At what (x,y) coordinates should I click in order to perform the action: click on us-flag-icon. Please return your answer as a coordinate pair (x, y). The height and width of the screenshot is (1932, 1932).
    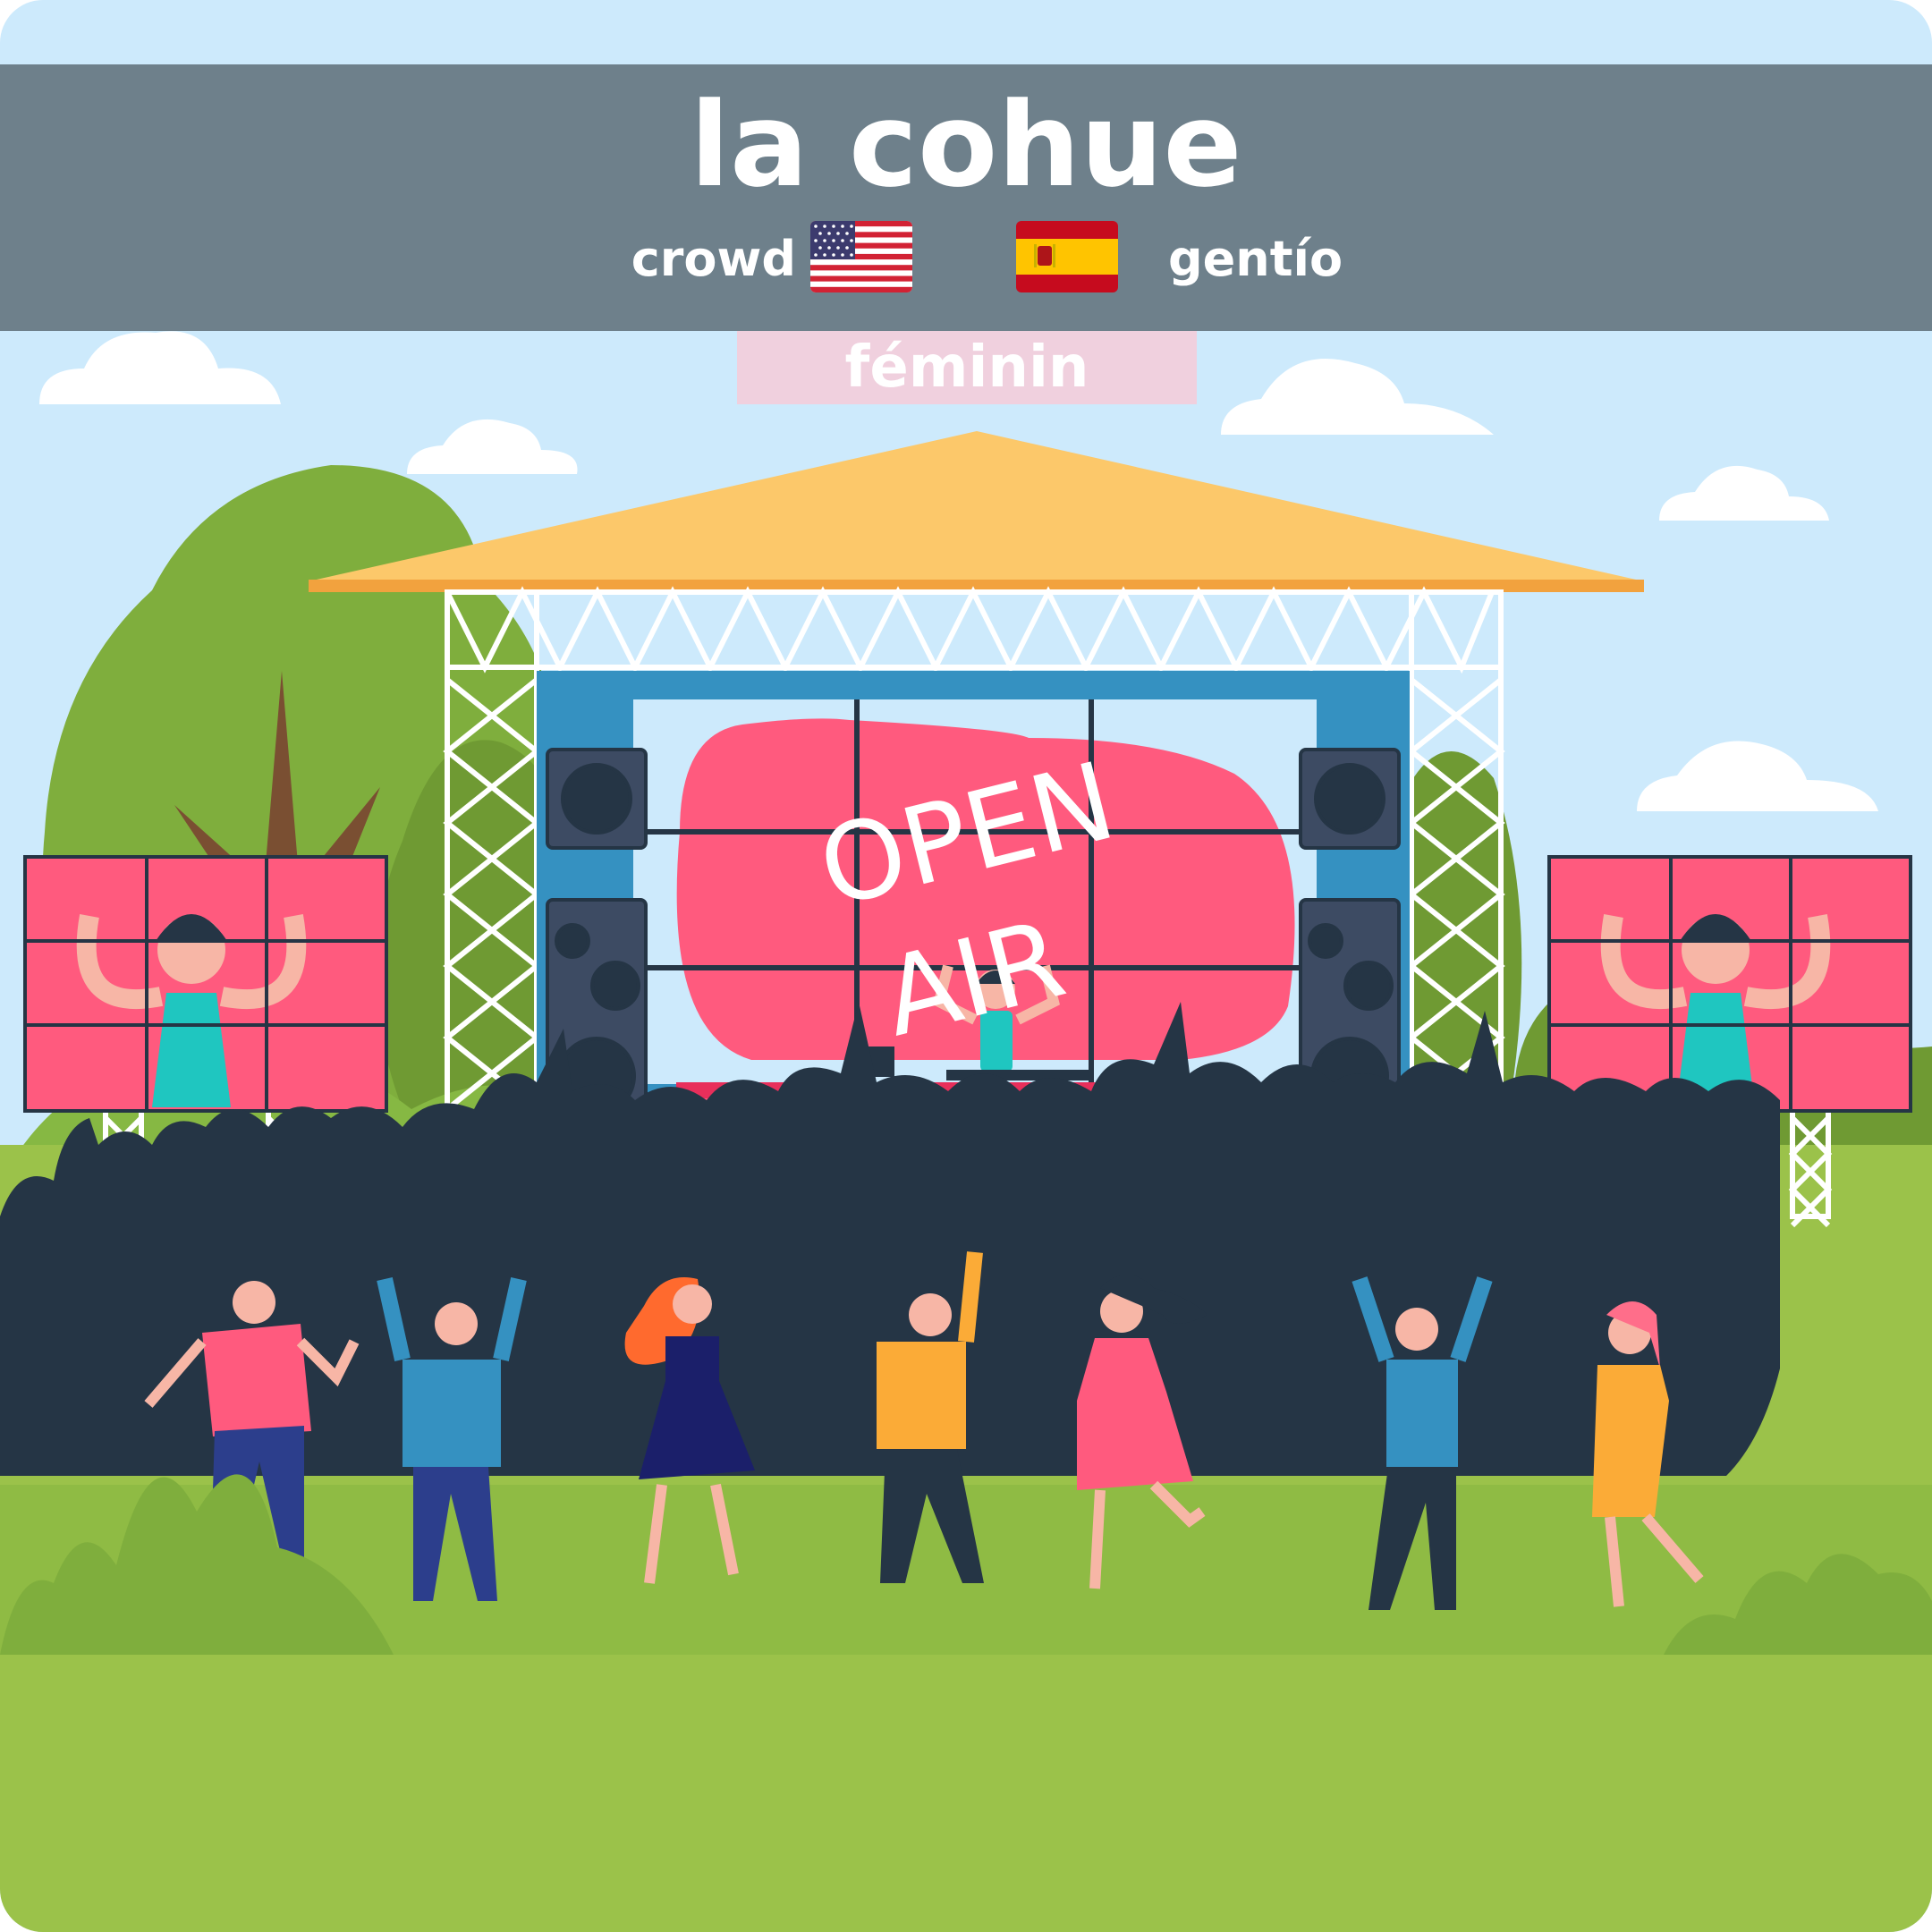
    Looking at the image, I should click on (861, 256).